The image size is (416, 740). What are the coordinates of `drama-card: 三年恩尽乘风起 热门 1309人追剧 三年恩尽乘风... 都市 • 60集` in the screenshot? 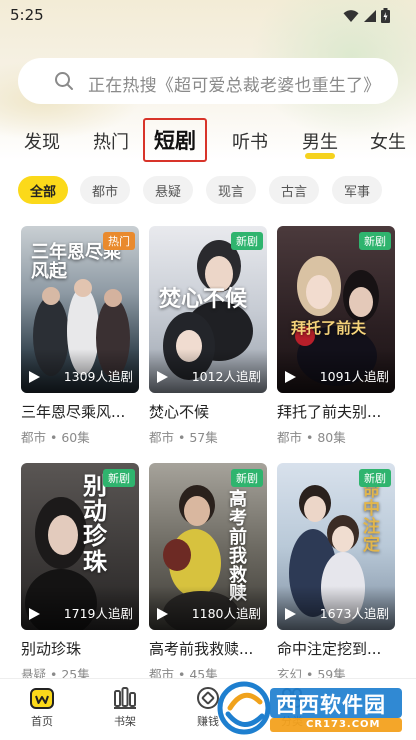 It's located at (80, 336).